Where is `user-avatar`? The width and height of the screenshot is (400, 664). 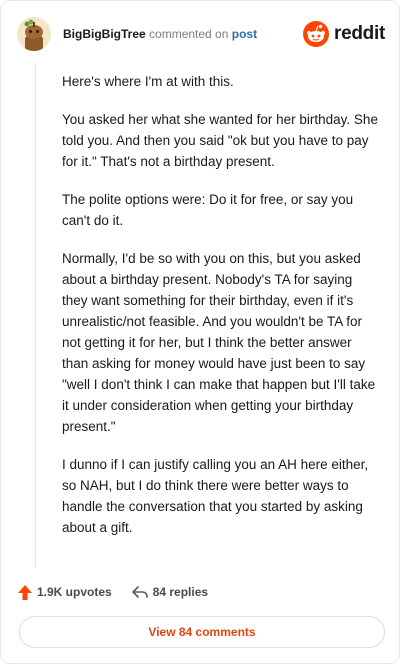
user-avatar is located at coordinates (34, 34).